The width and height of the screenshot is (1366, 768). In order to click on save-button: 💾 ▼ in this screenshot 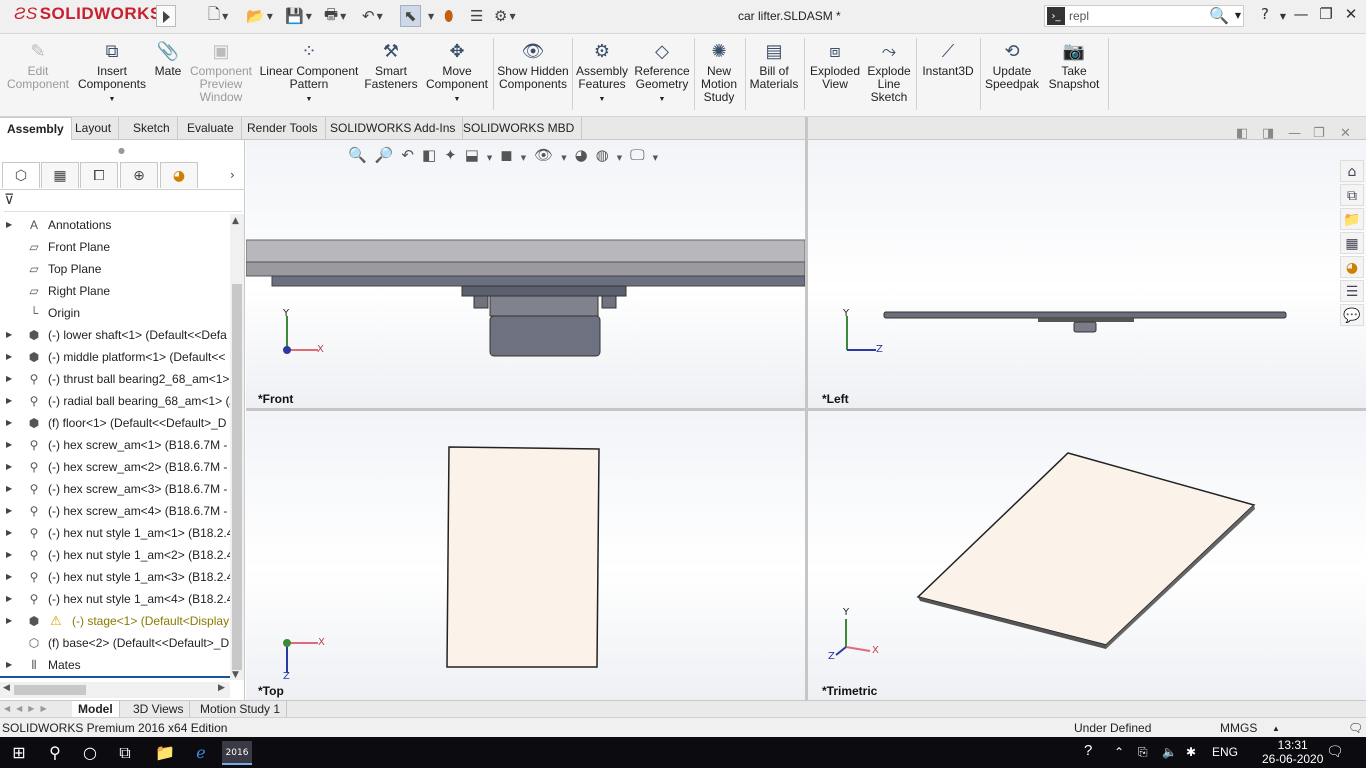, I will do `click(298, 16)`.